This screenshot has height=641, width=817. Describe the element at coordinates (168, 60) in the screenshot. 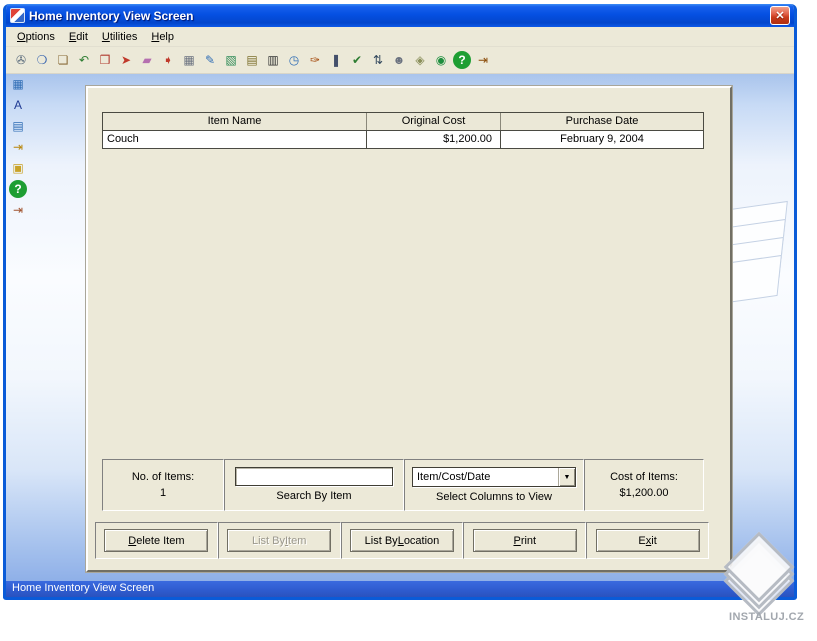

I see `truck-icon: ➧` at that location.